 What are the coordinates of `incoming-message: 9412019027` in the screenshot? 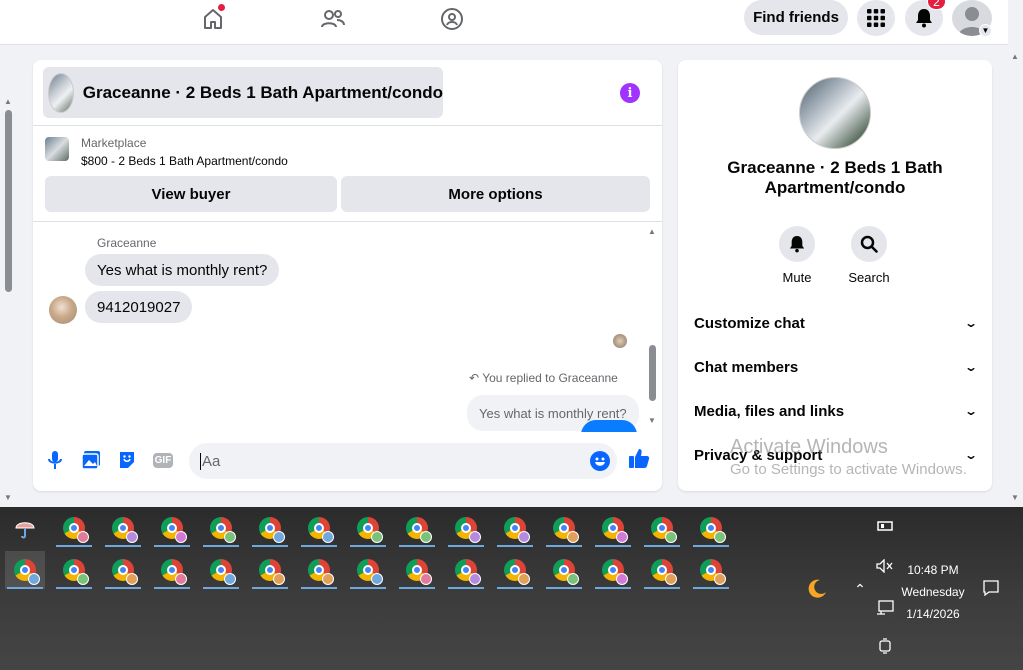 It's located at (139, 307).